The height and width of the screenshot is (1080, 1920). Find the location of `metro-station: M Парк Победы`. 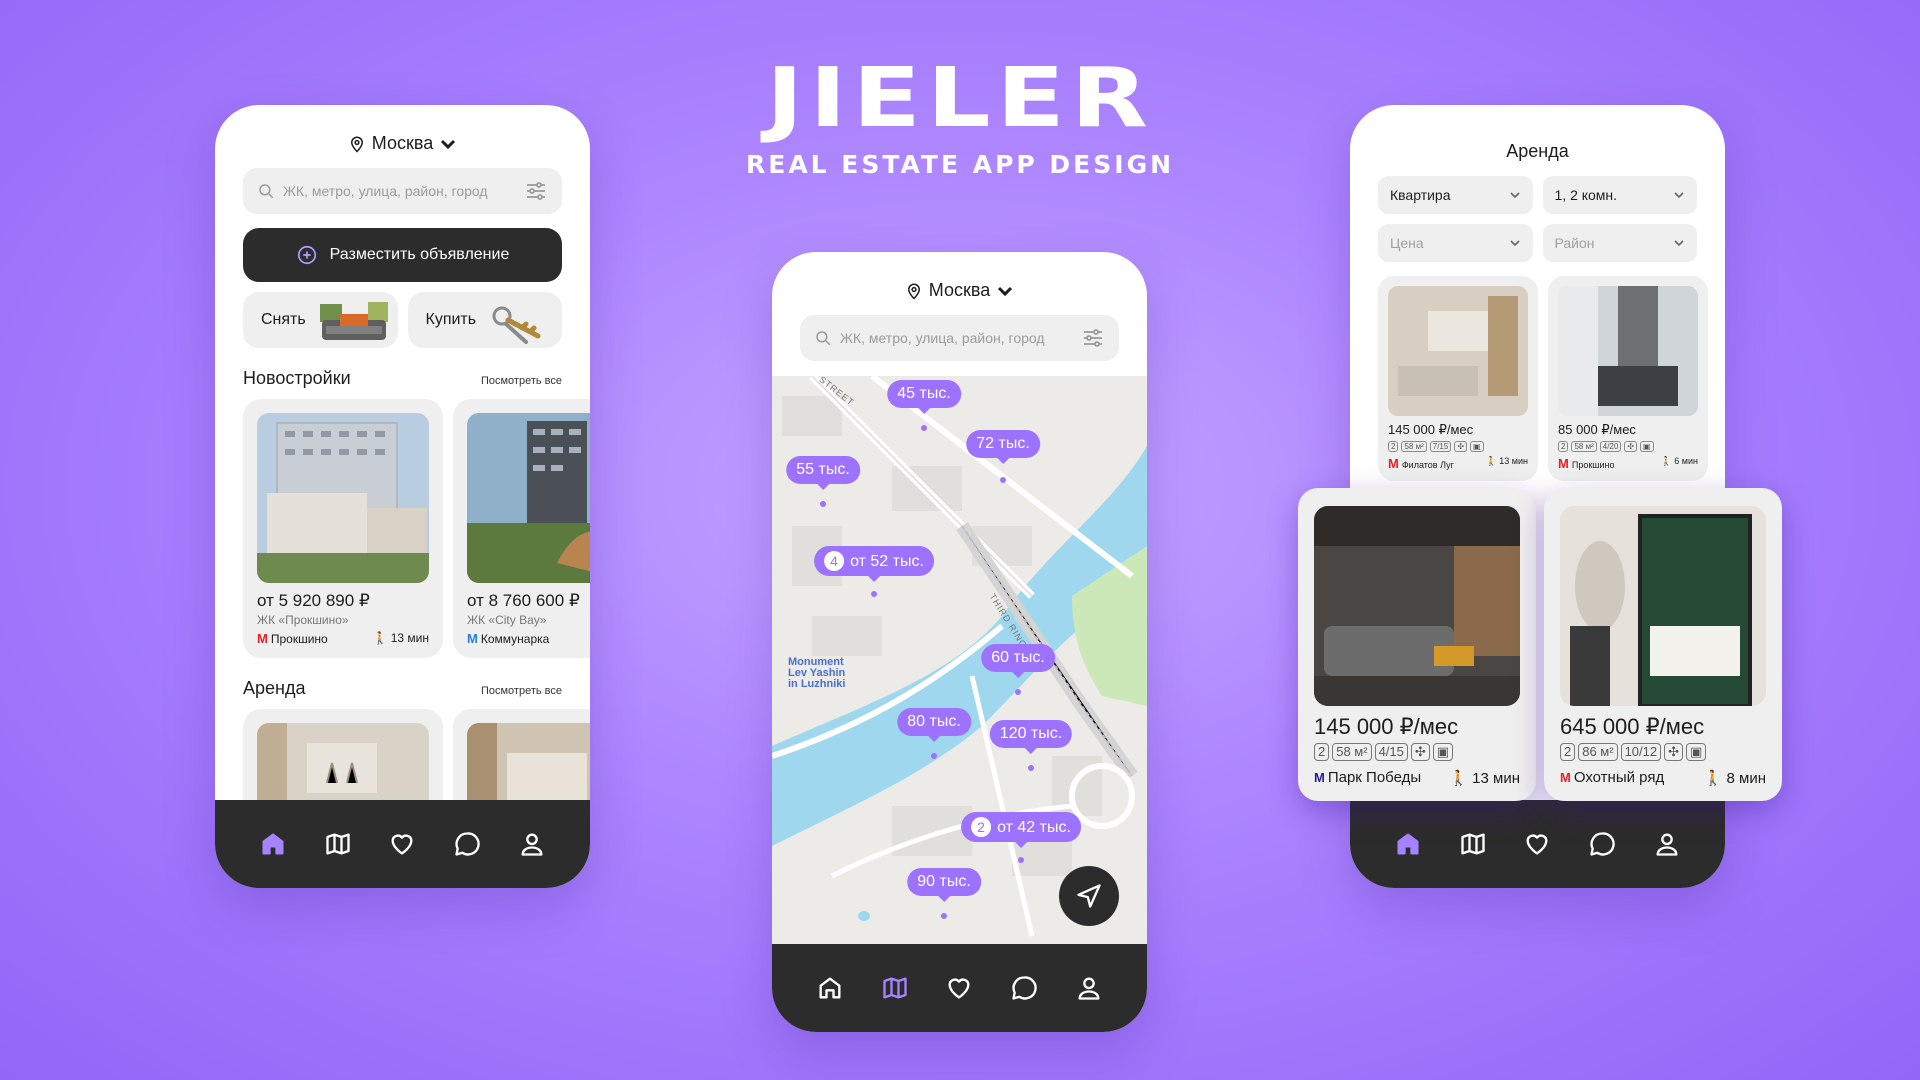

metro-station: M Парк Победы is located at coordinates (1368, 777).